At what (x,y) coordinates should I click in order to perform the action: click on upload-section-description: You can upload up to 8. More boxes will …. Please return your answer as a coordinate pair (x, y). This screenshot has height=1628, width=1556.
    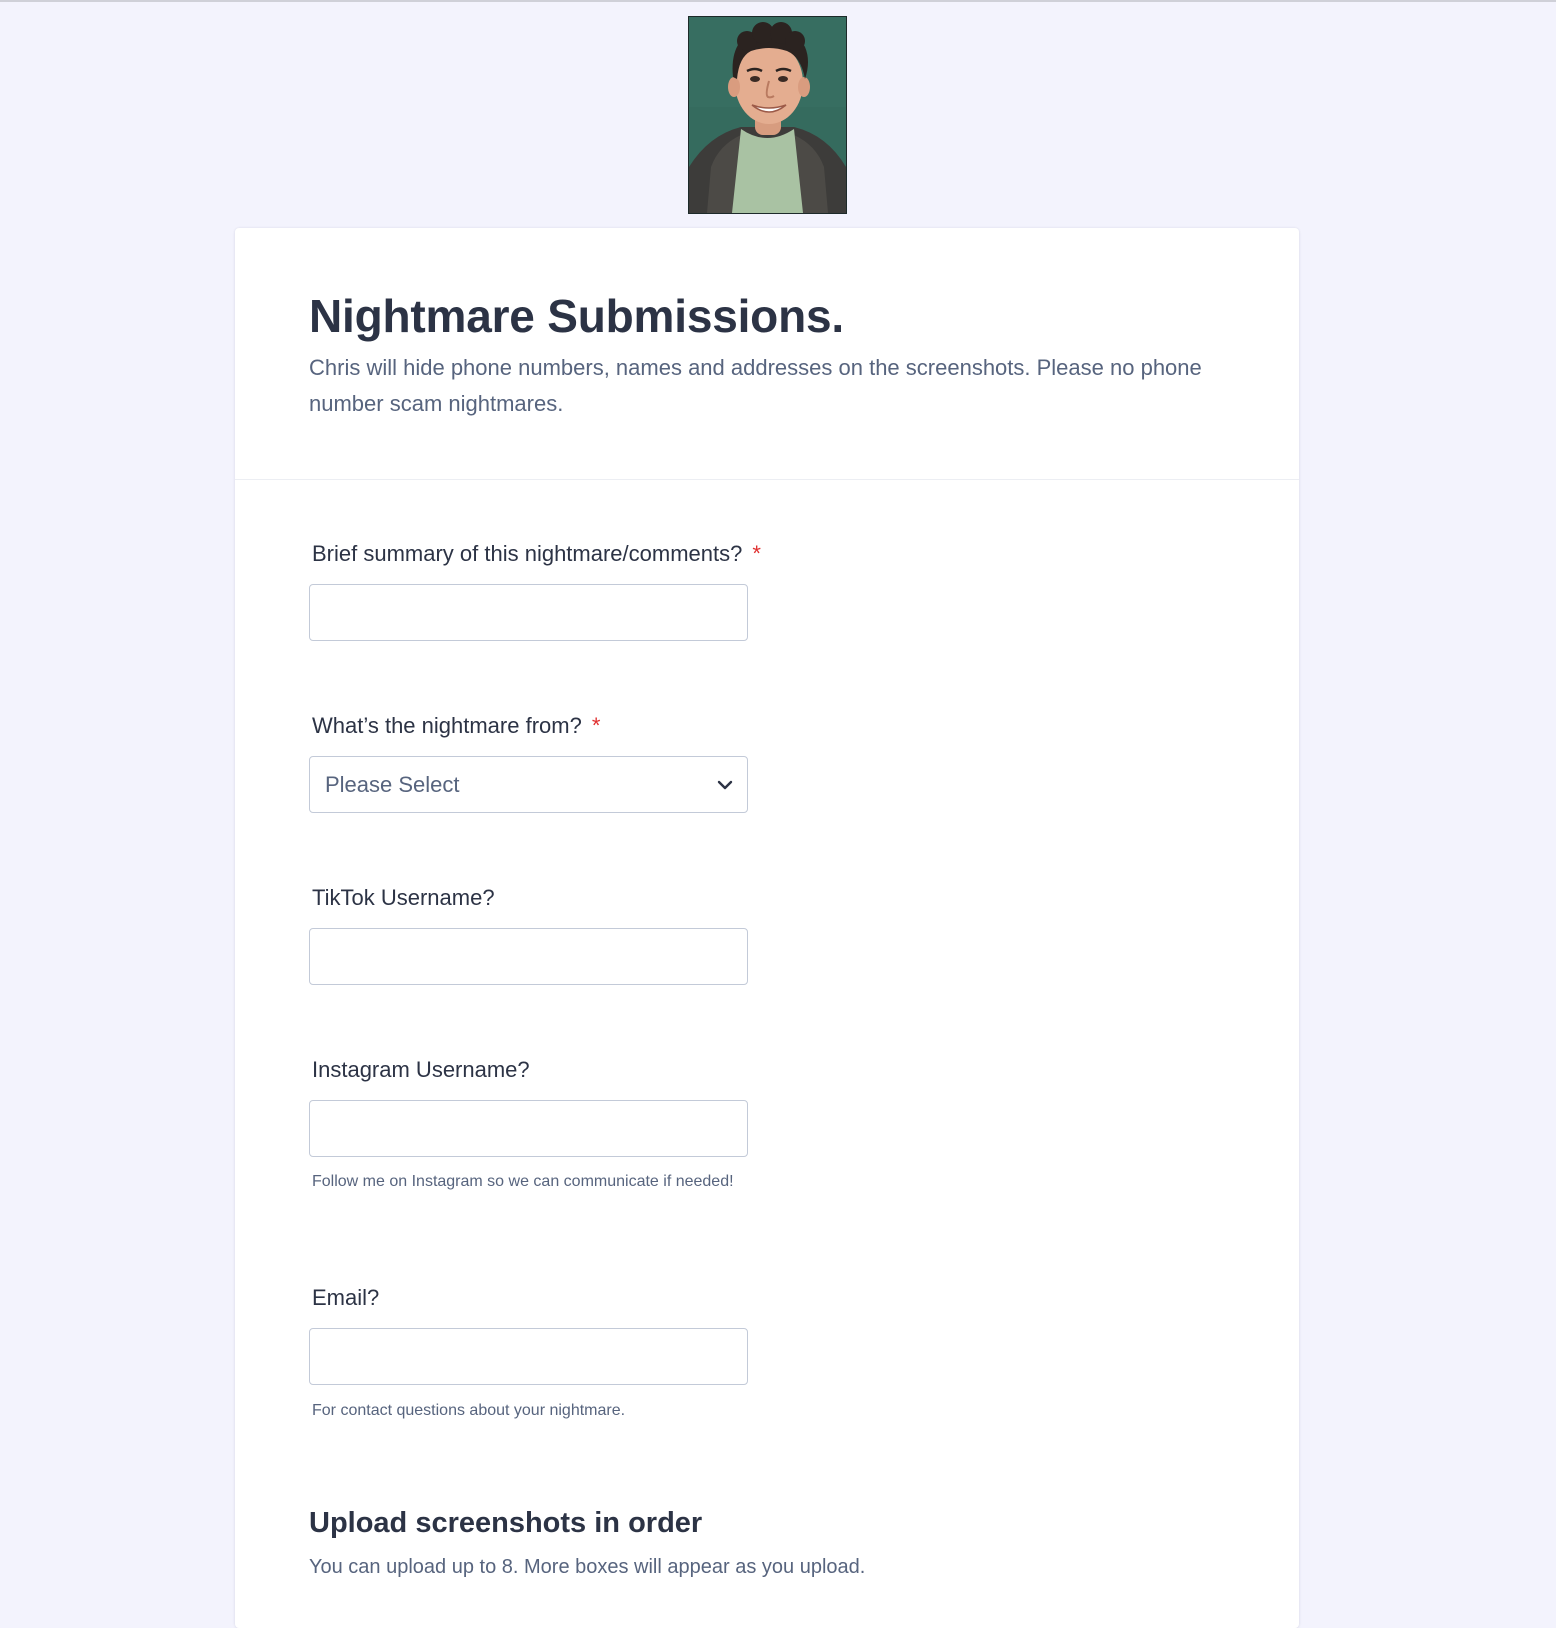
    Looking at the image, I should click on (587, 1567).